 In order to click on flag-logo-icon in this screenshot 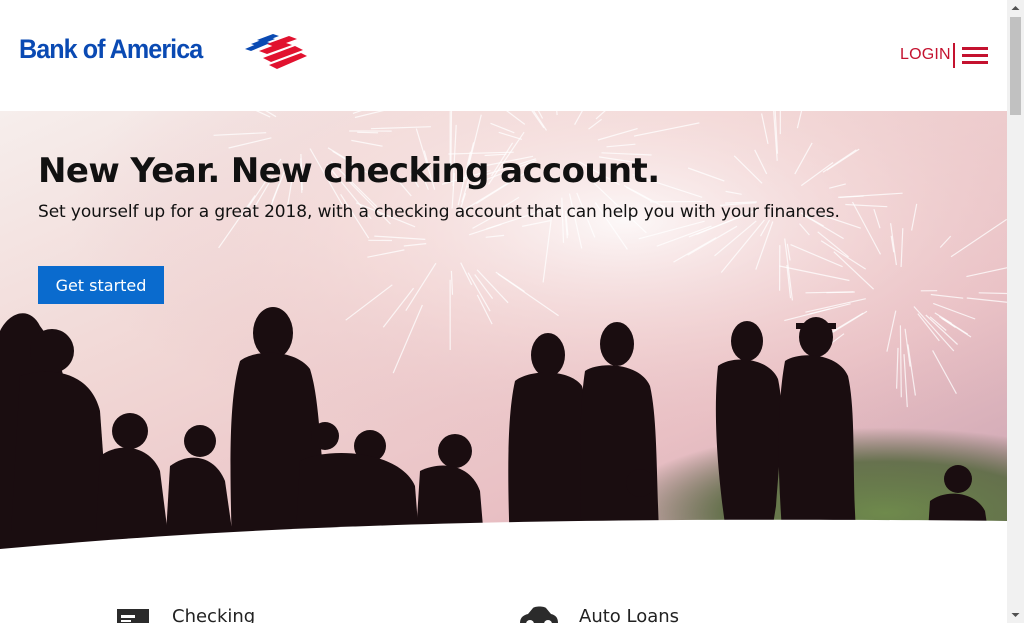, I will do `click(276, 51)`.